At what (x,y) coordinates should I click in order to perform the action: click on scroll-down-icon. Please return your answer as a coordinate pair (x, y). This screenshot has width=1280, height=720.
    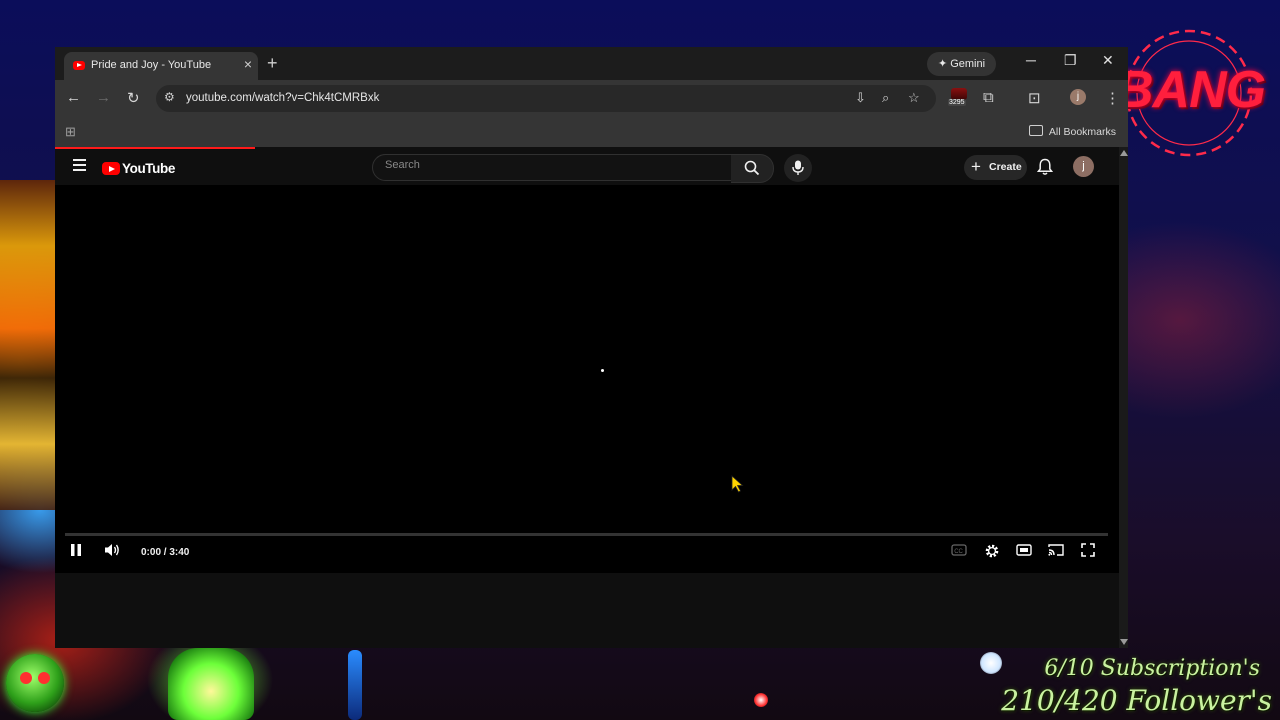
    Looking at the image, I should click on (1124, 642).